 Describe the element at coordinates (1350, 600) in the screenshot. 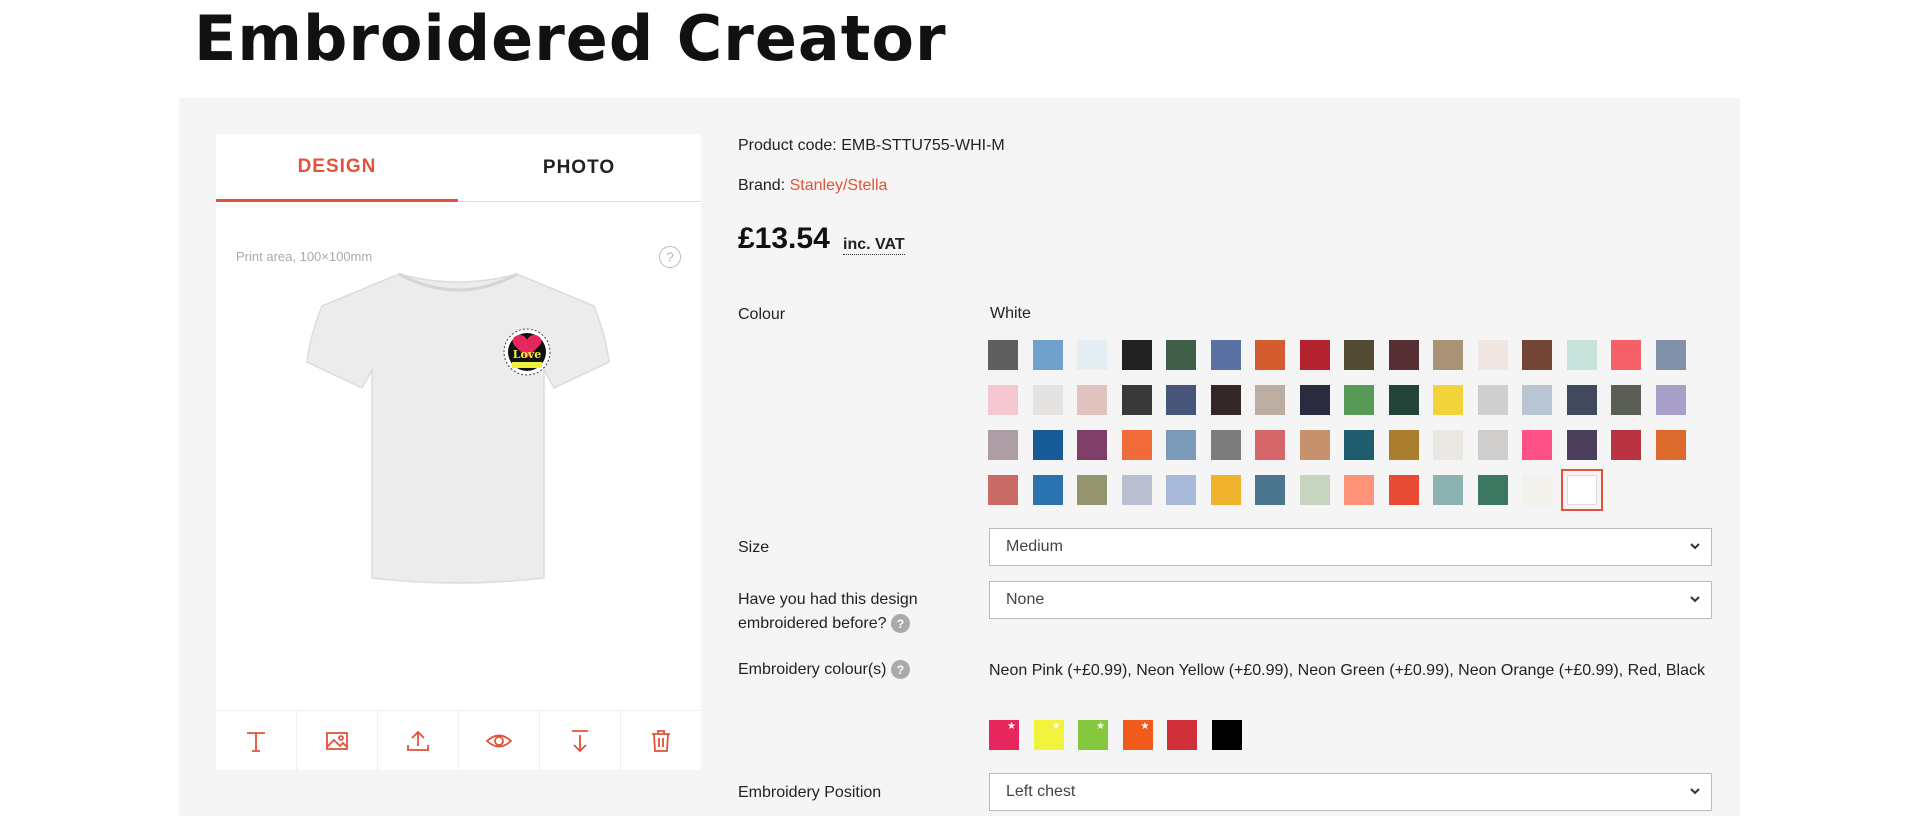

I see `embroidered-before-select: None` at that location.